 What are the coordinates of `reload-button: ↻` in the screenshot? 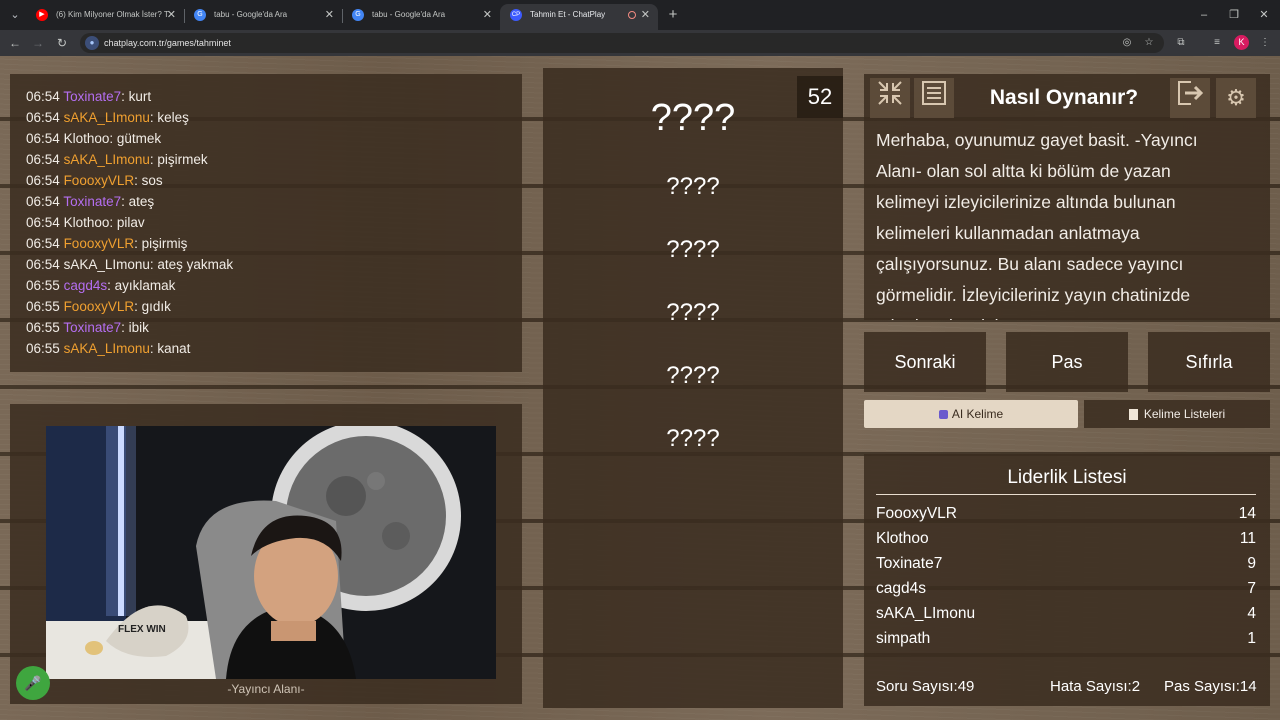 It's located at (62, 43).